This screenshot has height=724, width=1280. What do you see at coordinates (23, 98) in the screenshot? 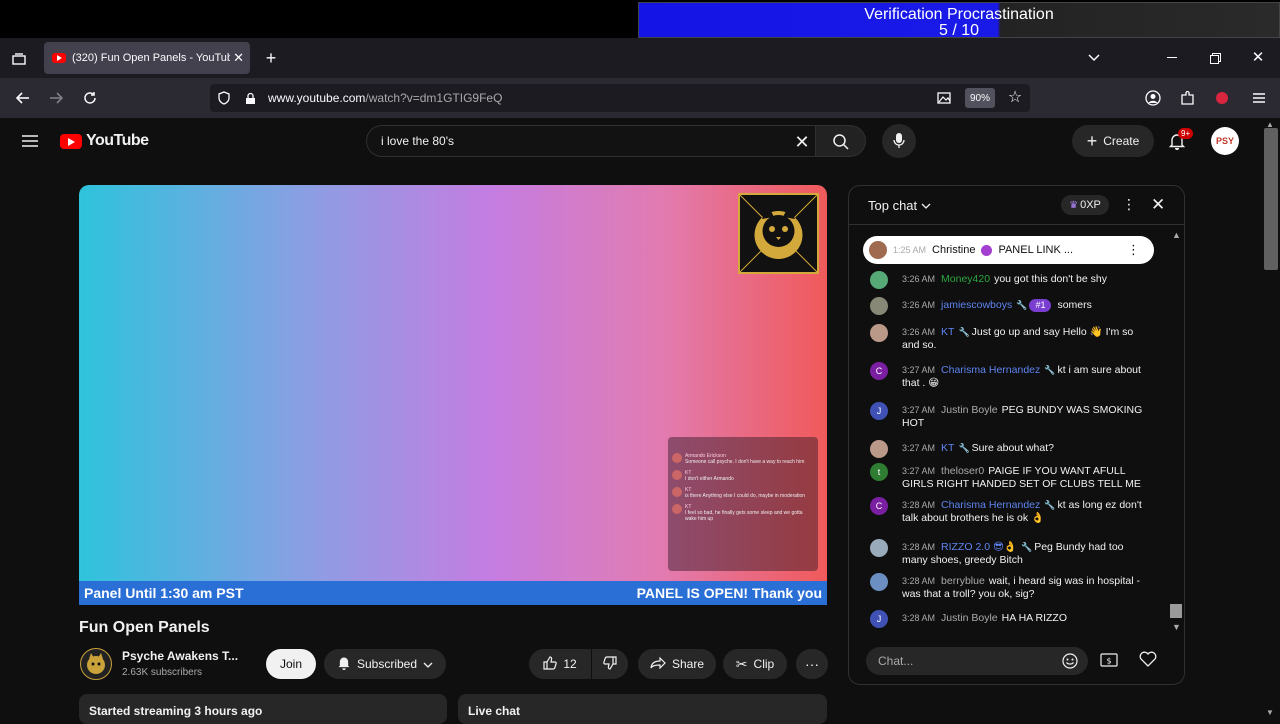
I see `back-arrow-icon` at bounding box center [23, 98].